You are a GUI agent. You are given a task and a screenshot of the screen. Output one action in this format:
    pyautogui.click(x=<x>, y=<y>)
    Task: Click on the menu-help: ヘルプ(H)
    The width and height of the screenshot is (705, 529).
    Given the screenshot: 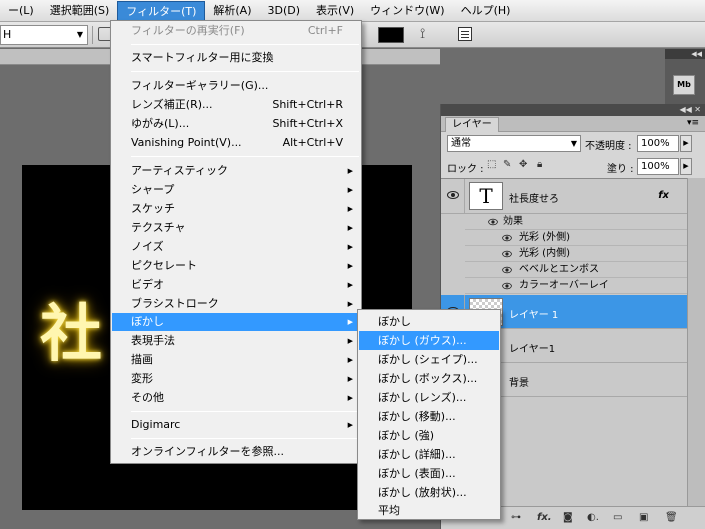 What is the action you would take?
    pyautogui.click(x=486, y=11)
    